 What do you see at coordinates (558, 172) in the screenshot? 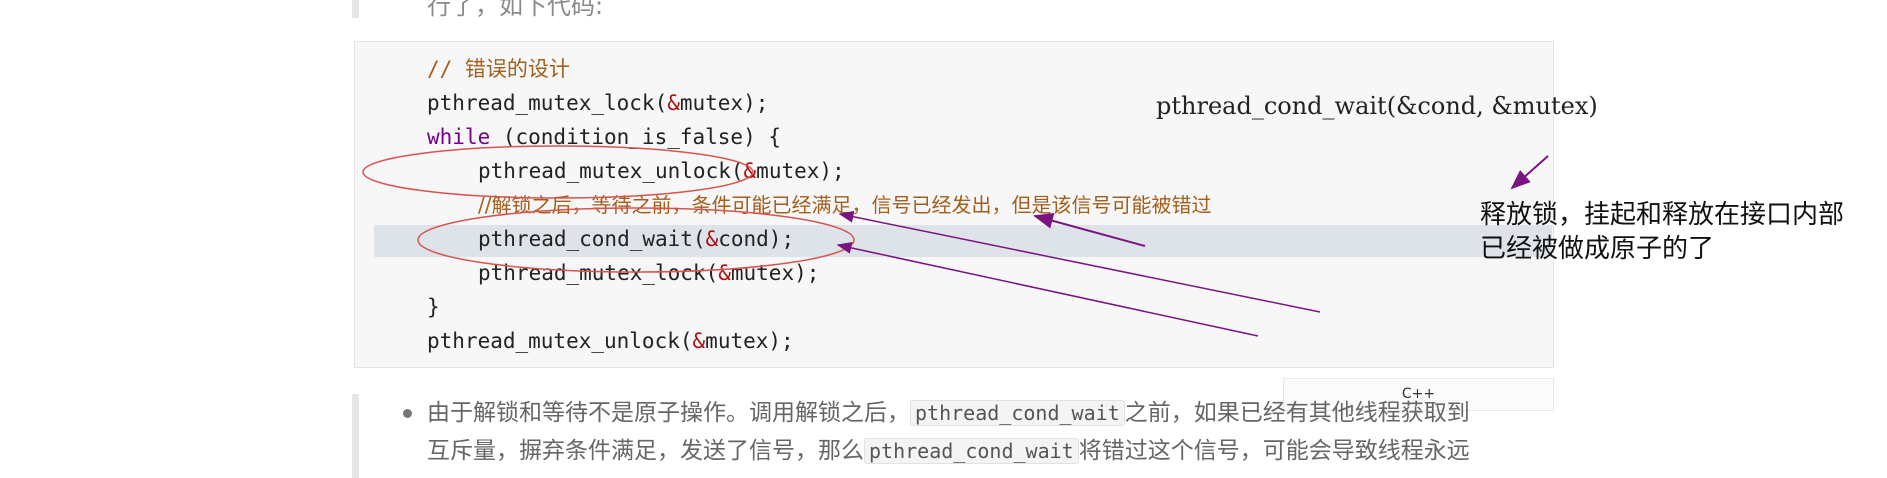
I see `unlock-ellipse` at bounding box center [558, 172].